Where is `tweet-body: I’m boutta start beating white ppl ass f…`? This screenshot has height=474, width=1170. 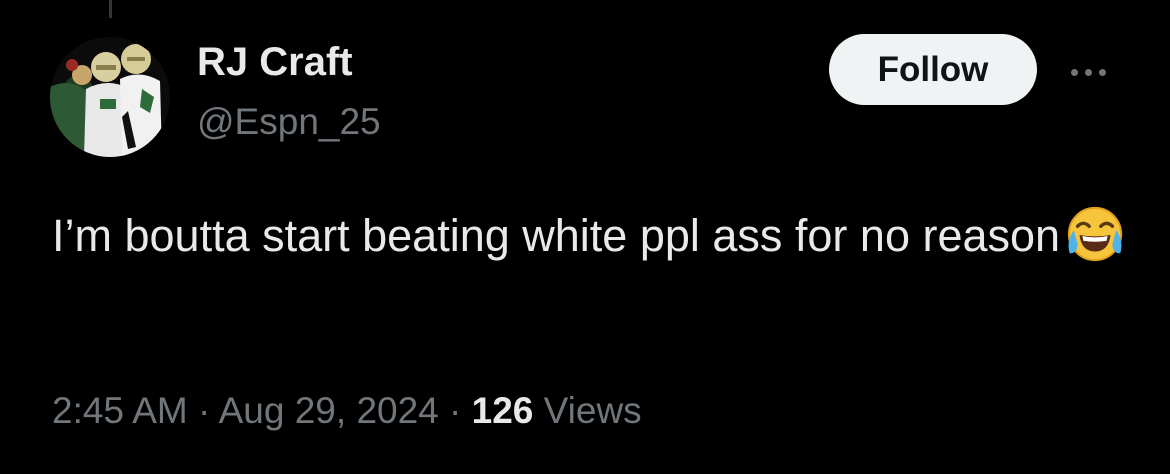 tweet-body: I’m boutta start beating white ppl ass f… is located at coordinates (592, 236).